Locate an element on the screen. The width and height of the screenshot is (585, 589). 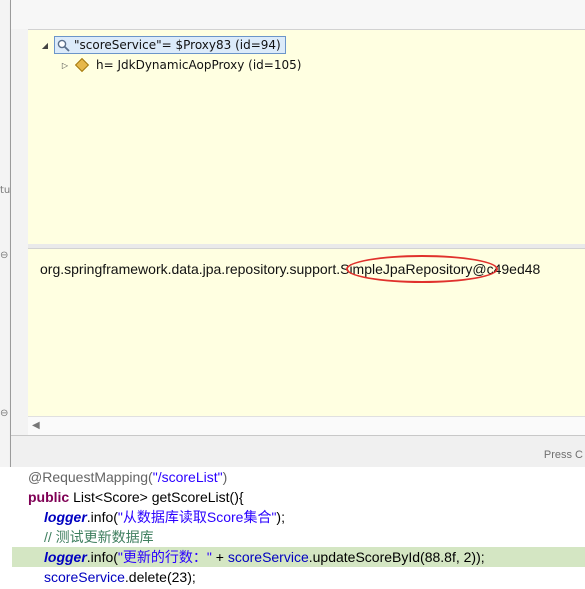
code-line: scoreService.delete(23); is located at coordinates (120, 577).